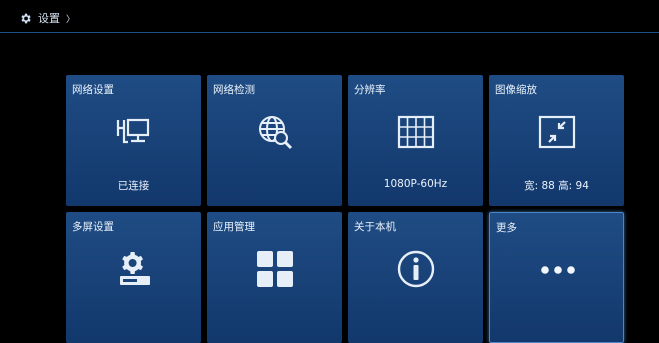  I want to click on tile-title: 关于本机, so click(375, 227).